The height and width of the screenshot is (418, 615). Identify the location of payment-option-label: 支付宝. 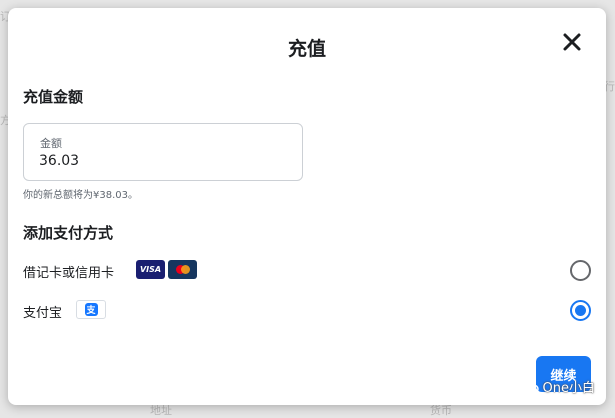
(43, 313).